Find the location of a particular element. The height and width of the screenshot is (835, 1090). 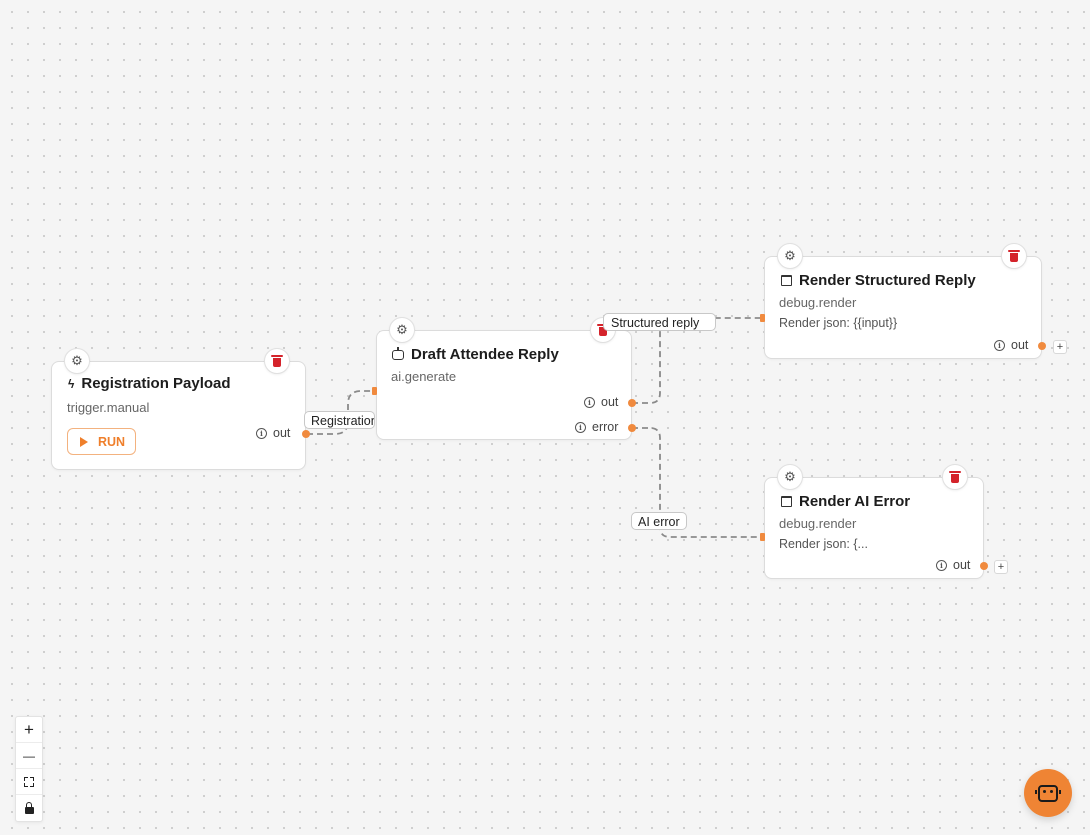

canvas-controls: + — is located at coordinates (29, 769).